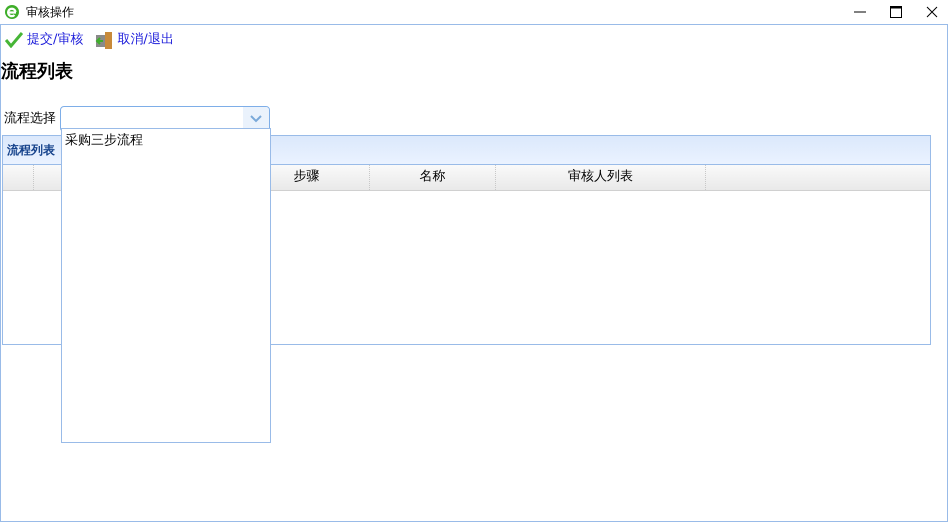  I want to click on column-header: 审核人列表, so click(601, 177).